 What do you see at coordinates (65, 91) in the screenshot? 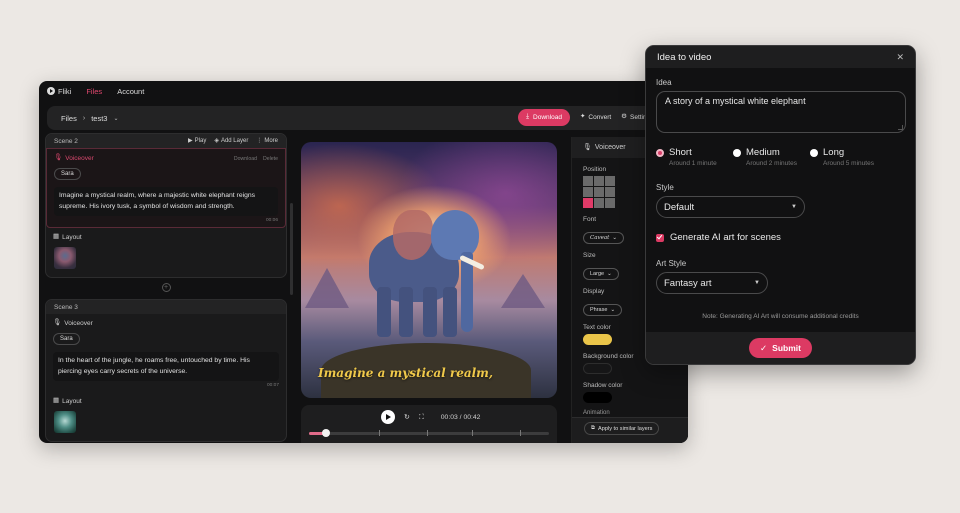
I see `brand-name: Fliki` at bounding box center [65, 91].